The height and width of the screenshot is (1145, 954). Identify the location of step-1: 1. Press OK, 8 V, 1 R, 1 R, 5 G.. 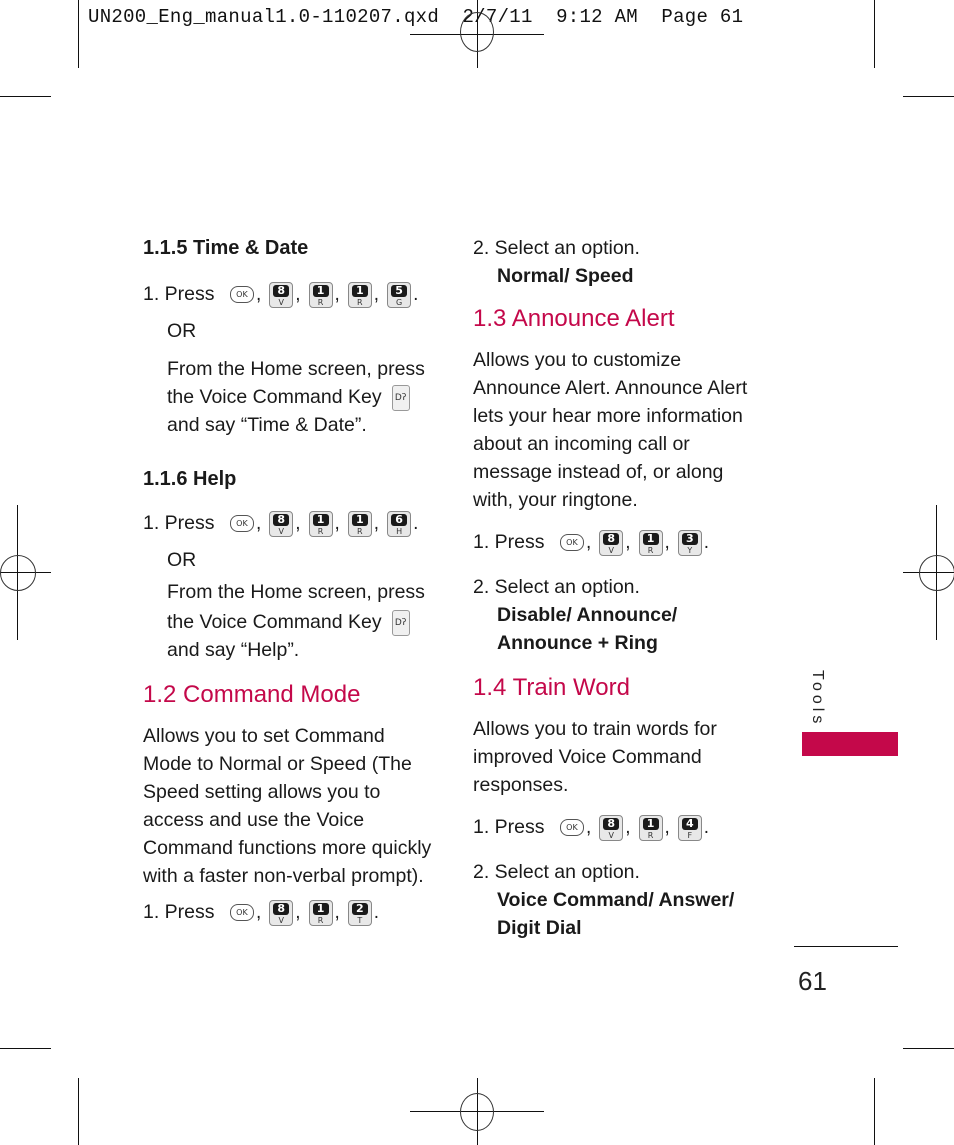
(293, 294).